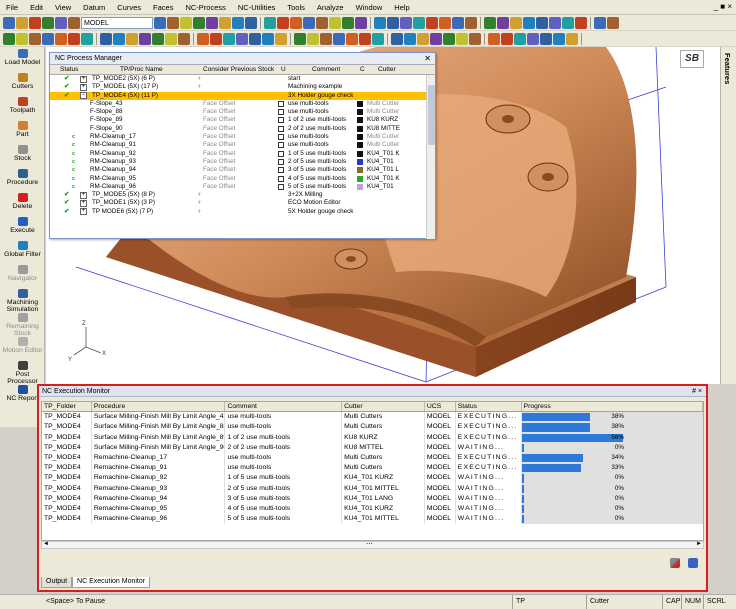 This screenshot has width=736, height=609. What do you see at coordinates (22, 348) in the screenshot?
I see `left-tool-motion-editor: Motion Editor` at bounding box center [22, 348].